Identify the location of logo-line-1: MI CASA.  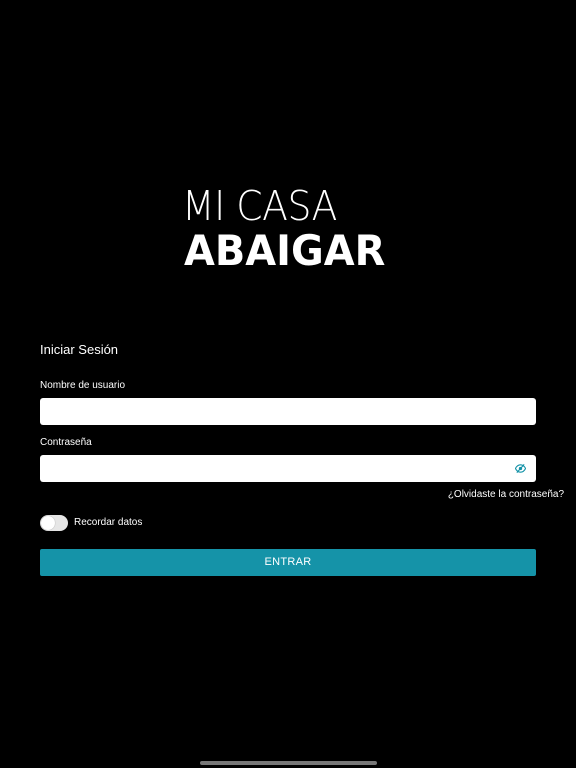
(260, 206).